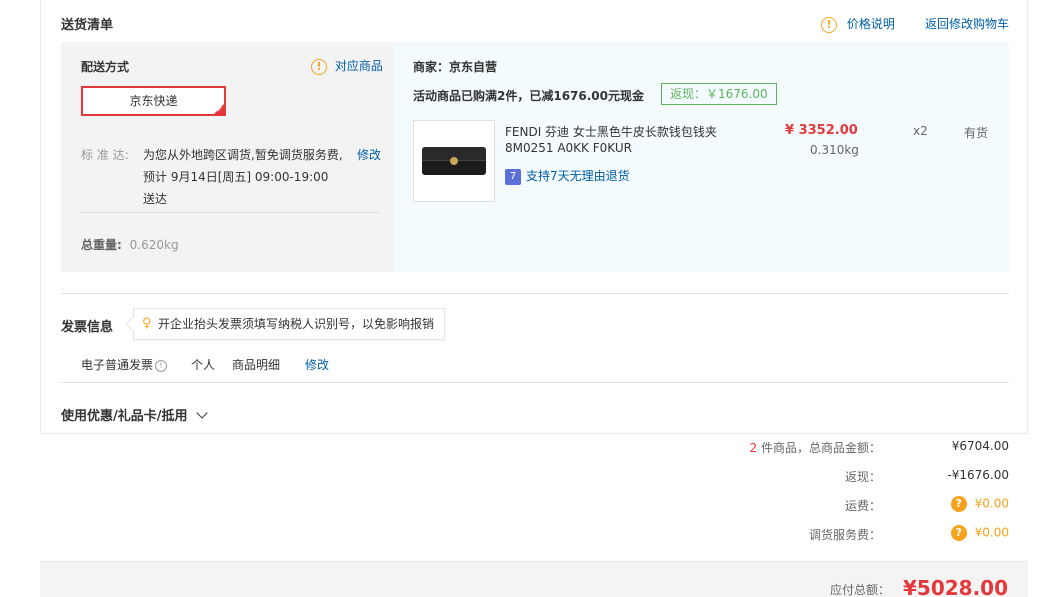  Describe the element at coordinates (105, 67) in the screenshot. I see `delivery-method-label: 配送方式` at that location.